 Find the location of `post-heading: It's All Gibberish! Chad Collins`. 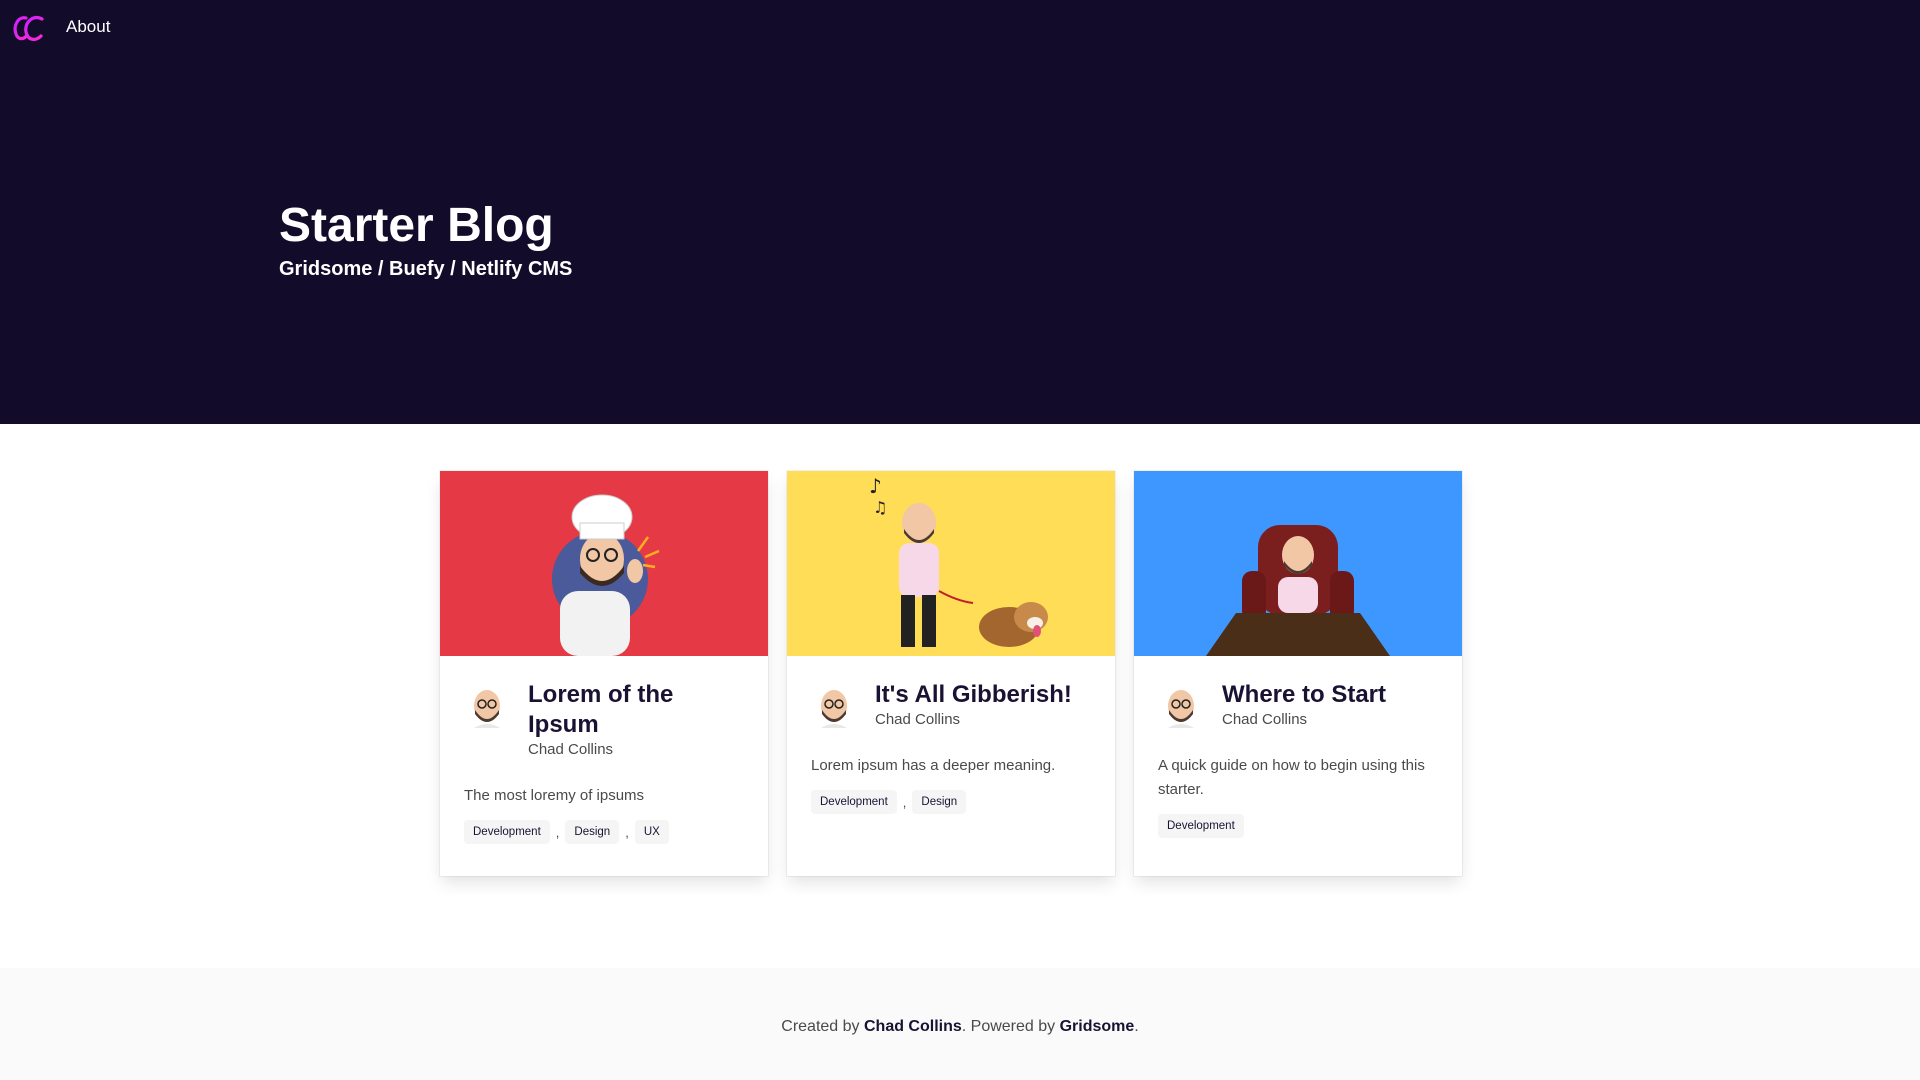

post-heading: It's All Gibberish! Chad Collins is located at coordinates (973, 705).